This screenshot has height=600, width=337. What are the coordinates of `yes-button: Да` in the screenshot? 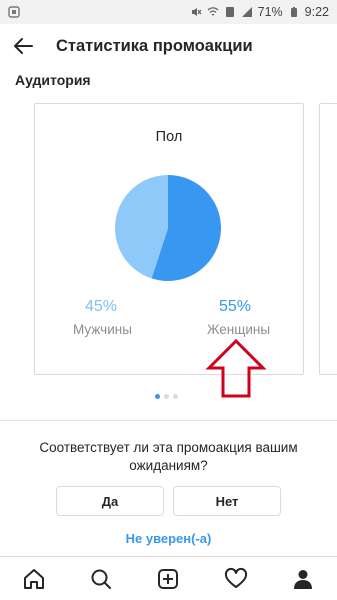 It's located at (110, 501).